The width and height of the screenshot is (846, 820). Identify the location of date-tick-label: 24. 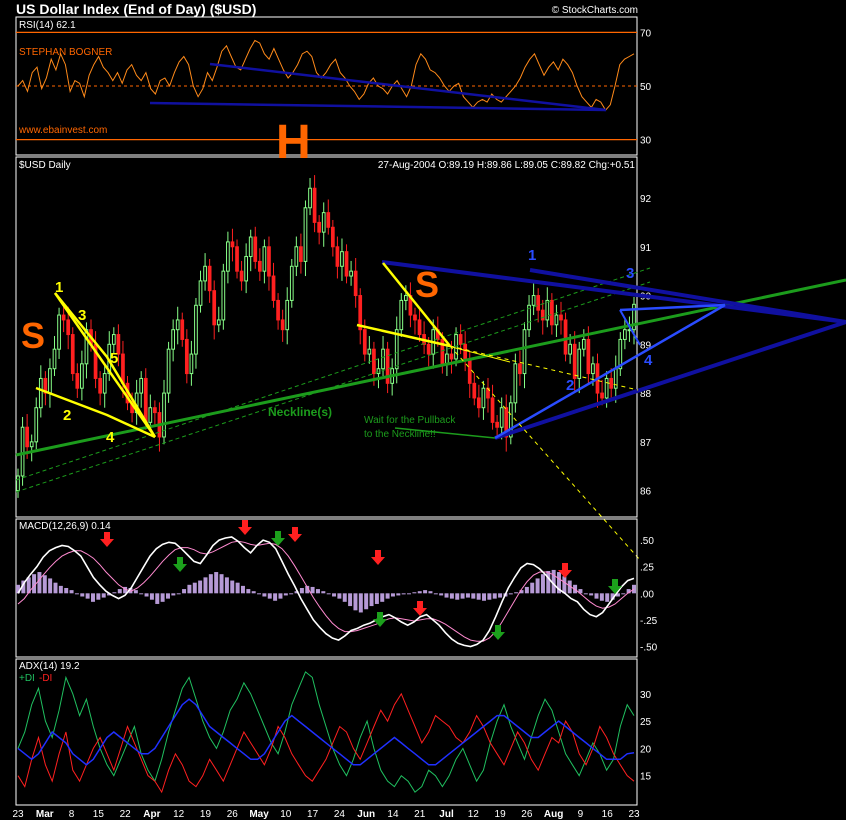
(340, 814).